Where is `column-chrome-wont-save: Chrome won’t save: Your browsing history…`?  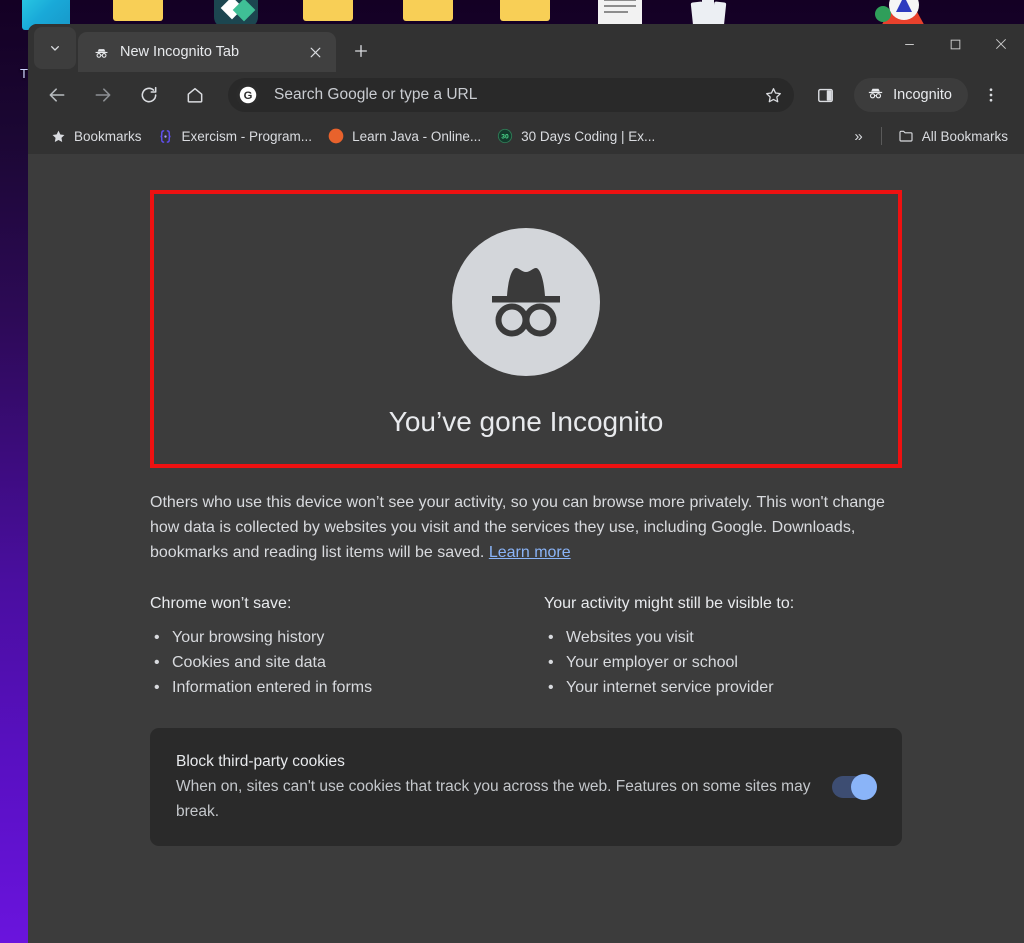 column-chrome-wont-save: Chrome won’t save: Your browsing history… is located at coordinates (326, 647).